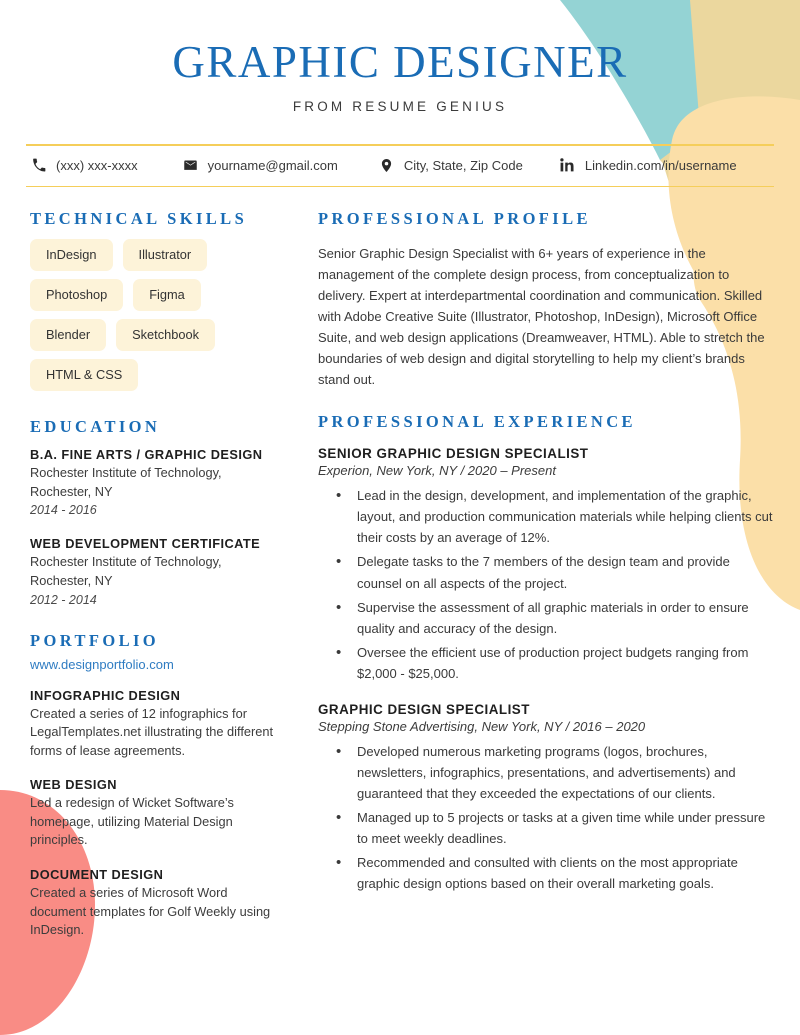 The image size is (800, 1035). I want to click on job-company-dates: Experion, New York, NY / 2020 – Present, so click(437, 471).